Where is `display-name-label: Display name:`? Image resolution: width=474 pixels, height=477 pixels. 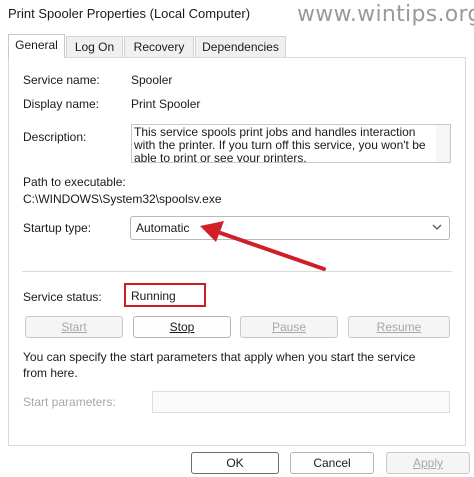 display-name-label: Display name: is located at coordinates (61, 104).